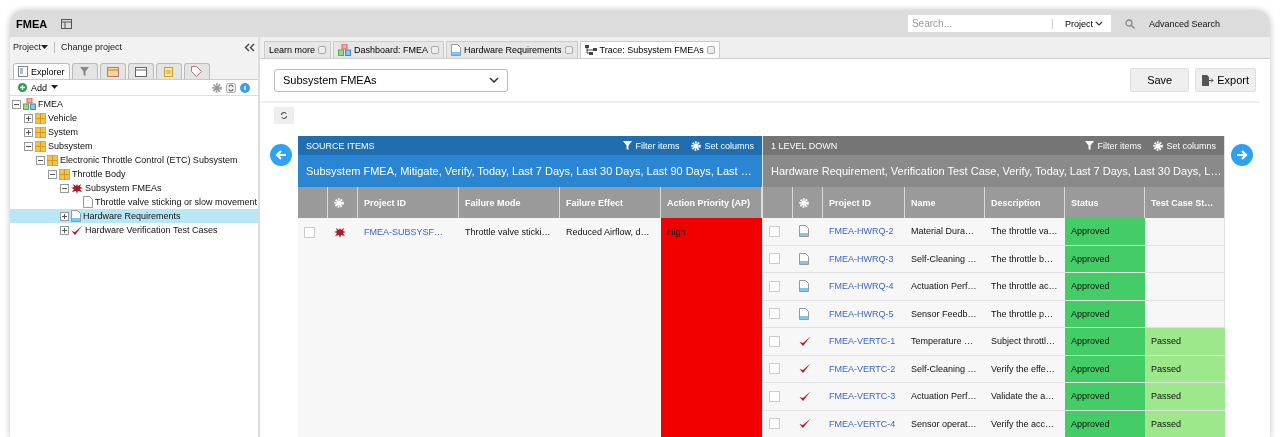  What do you see at coordinates (340, 145) in the screenshot?
I see `panel-title: SOURCE ITEMS` at bounding box center [340, 145].